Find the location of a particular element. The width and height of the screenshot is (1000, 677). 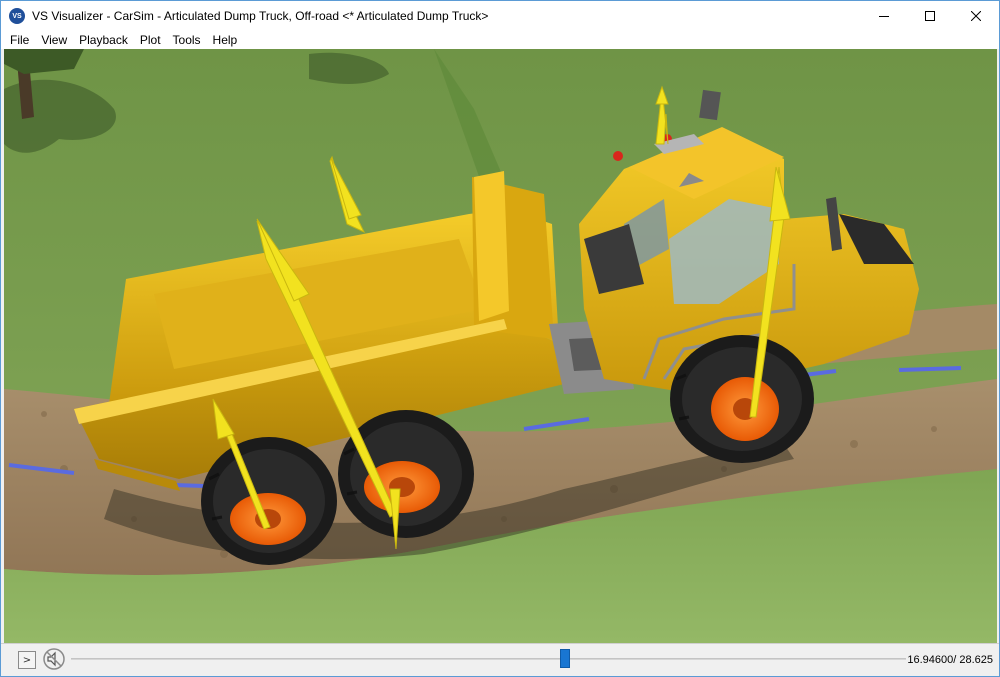

minimize-icon is located at coordinates (884, 16).